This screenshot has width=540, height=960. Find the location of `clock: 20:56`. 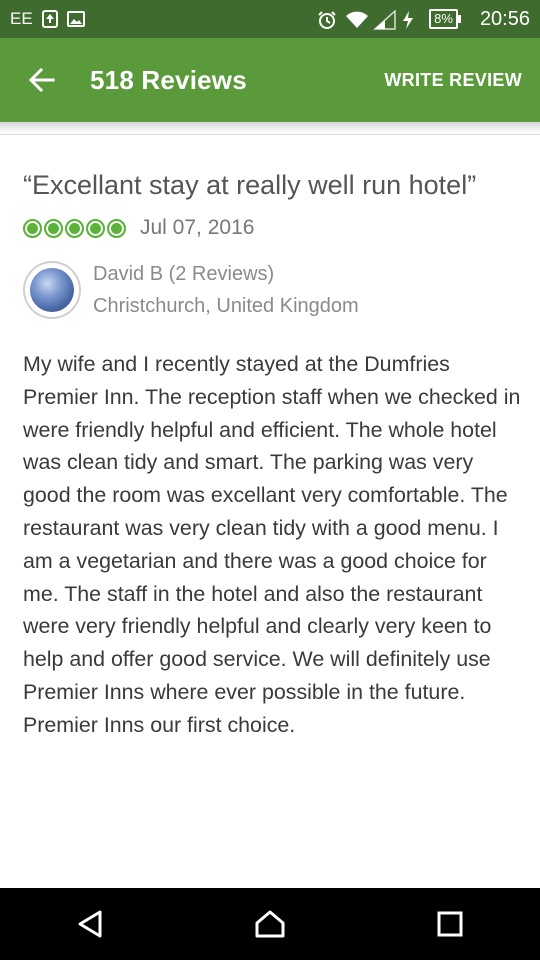

clock: 20:56 is located at coordinates (504, 18).